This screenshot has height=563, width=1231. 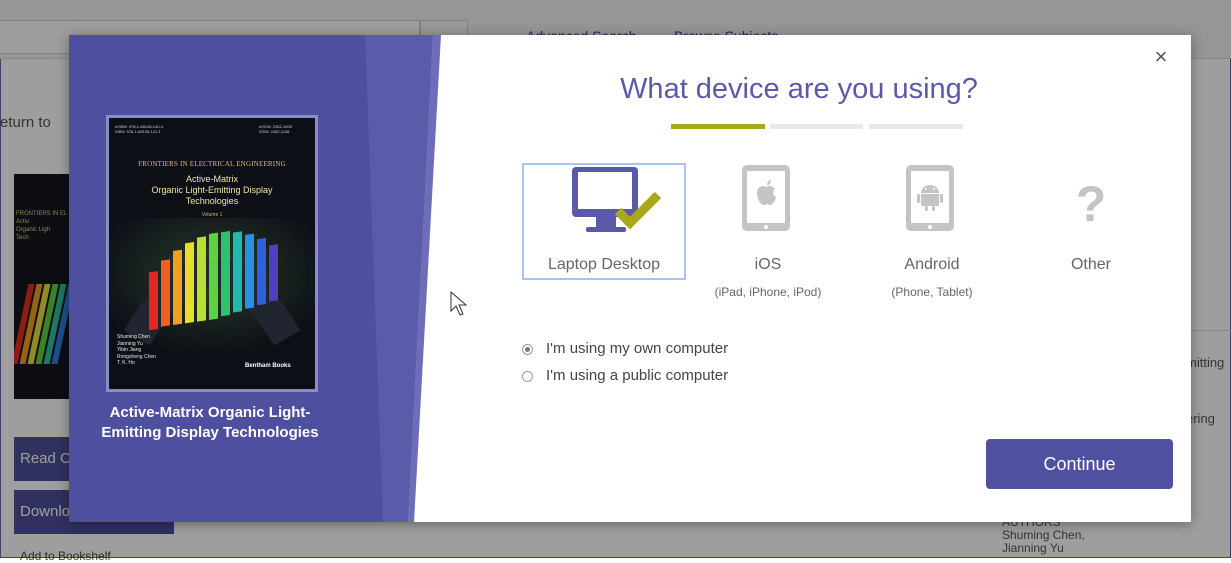 What do you see at coordinates (768, 264) in the screenshot?
I see `device-label: iOS` at bounding box center [768, 264].